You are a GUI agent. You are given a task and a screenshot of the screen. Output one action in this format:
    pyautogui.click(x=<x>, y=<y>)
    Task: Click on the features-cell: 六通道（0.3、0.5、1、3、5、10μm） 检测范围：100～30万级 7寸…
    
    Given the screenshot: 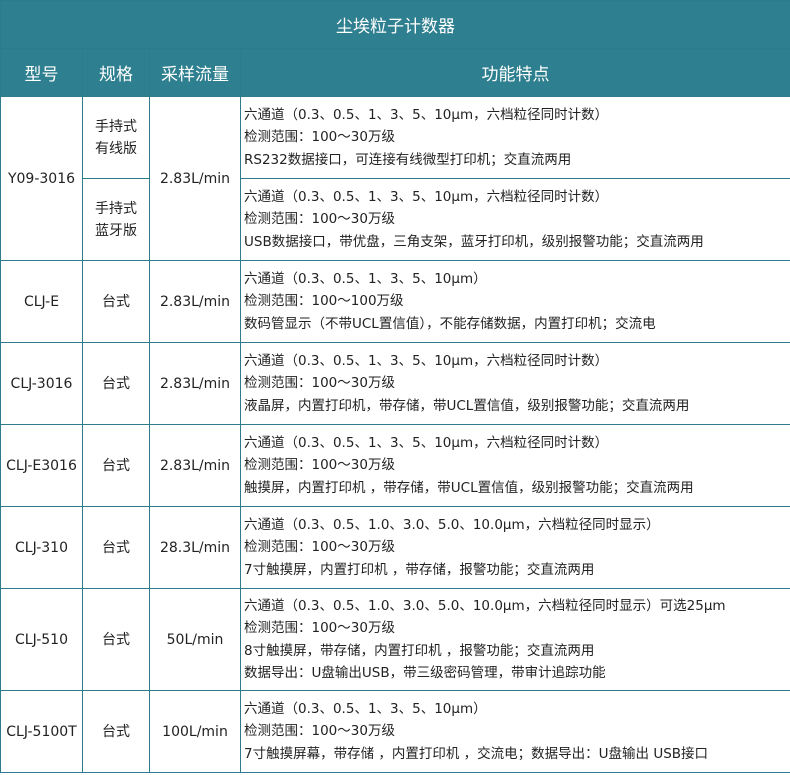 What is the action you would take?
    pyautogui.click(x=515, y=731)
    